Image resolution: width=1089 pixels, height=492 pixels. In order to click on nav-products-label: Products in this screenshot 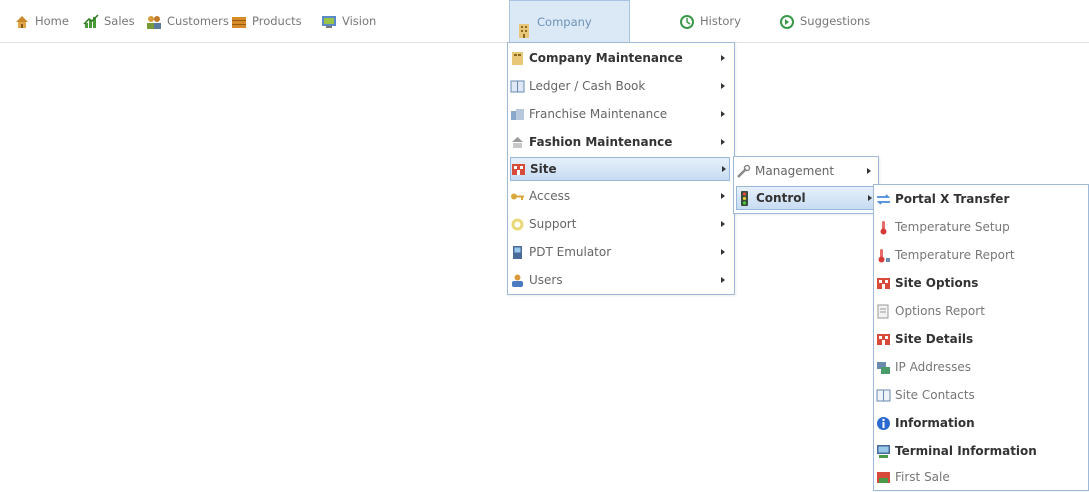, I will do `click(277, 21)`.